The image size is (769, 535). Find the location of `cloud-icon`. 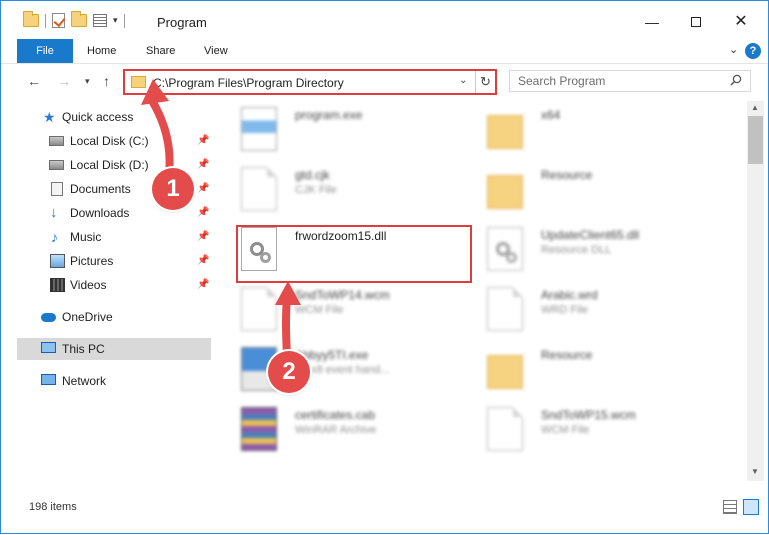

cloud-icon is located at coordinates (48, 317).